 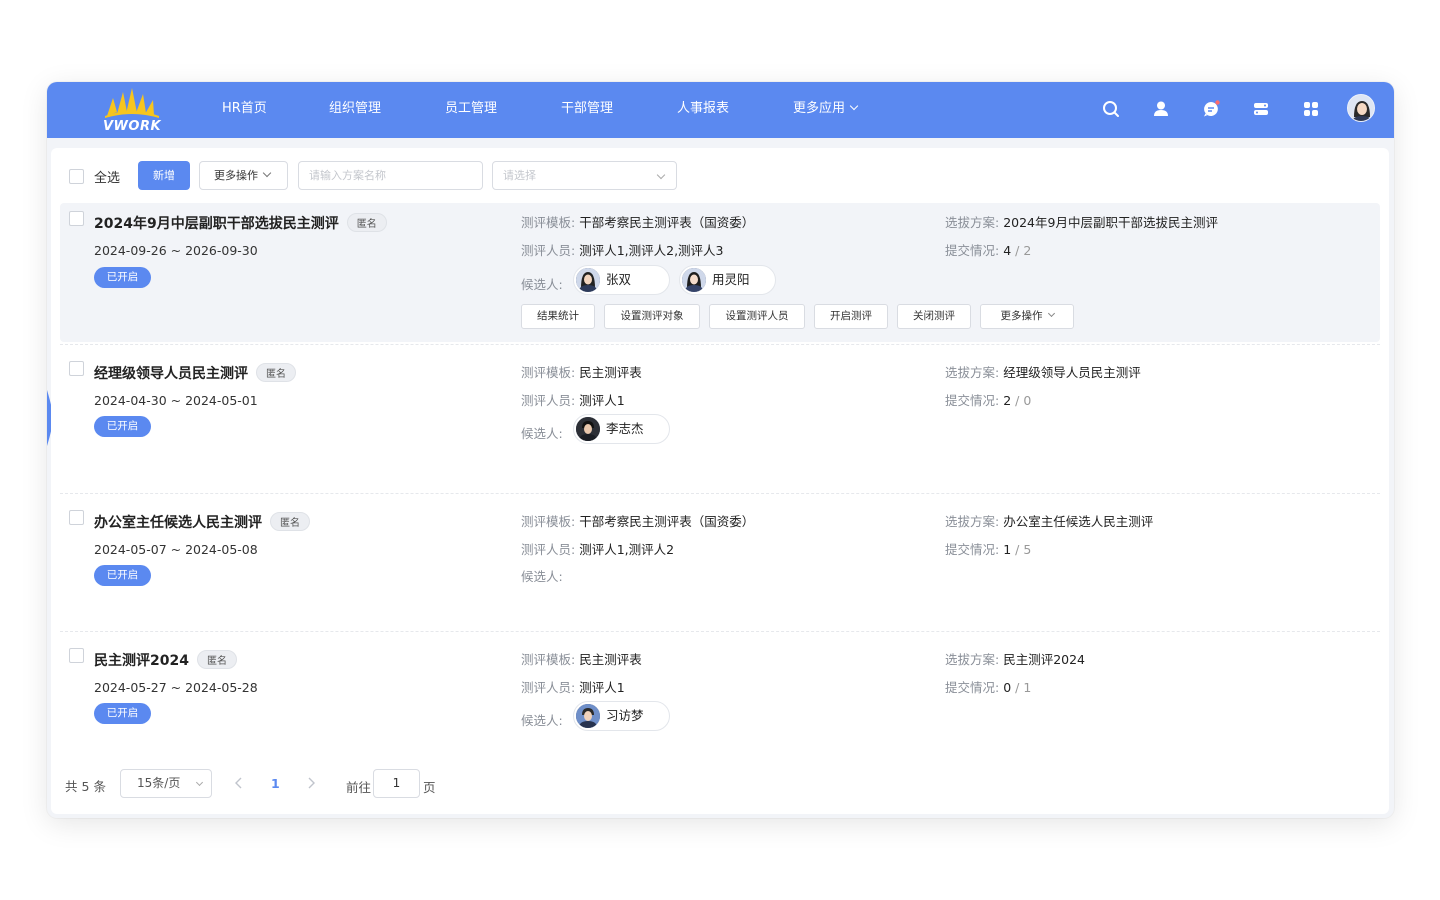 I want to click on start-evaluation-button: 开启测评, so click(x=851, y=316).